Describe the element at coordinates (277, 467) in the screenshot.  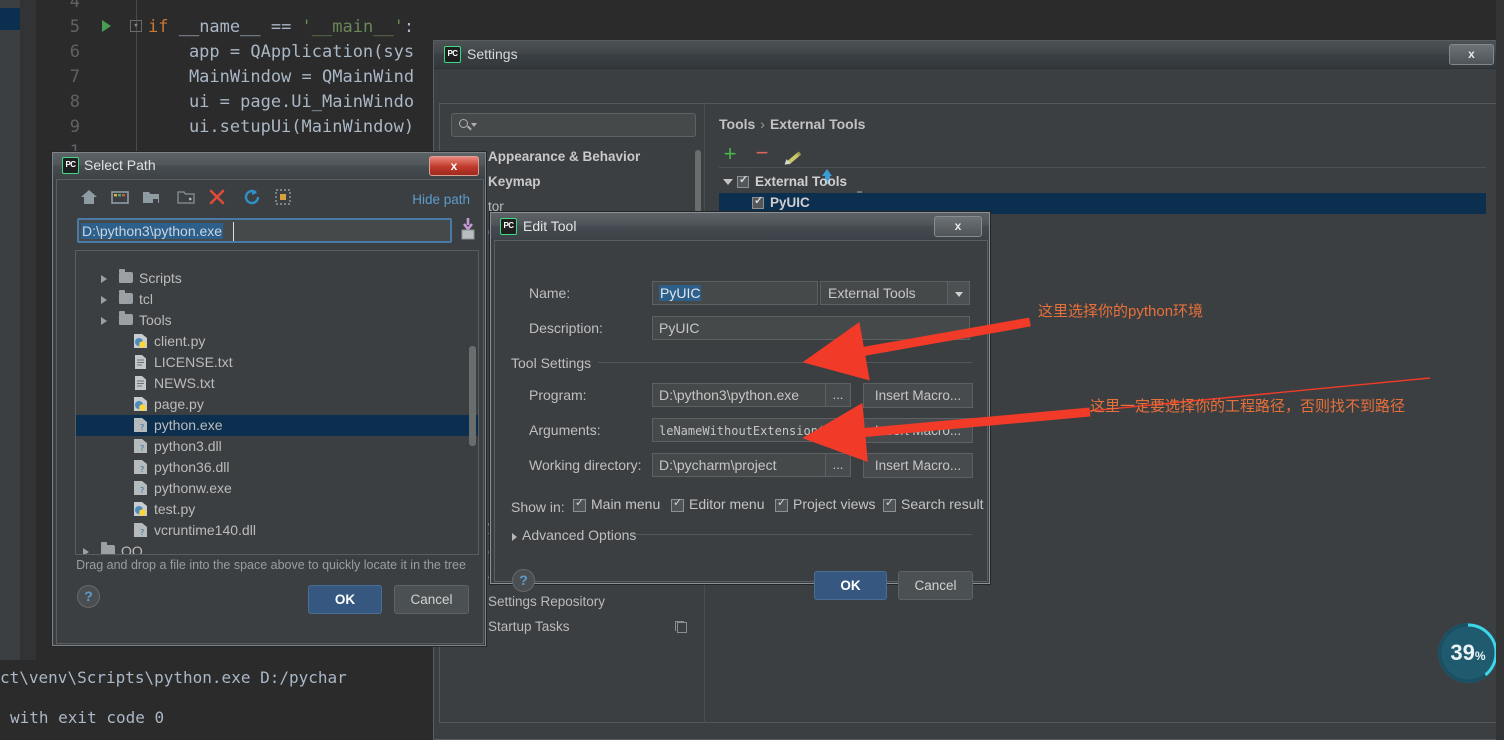
I see `file-row: ? python36.dll` at that location.